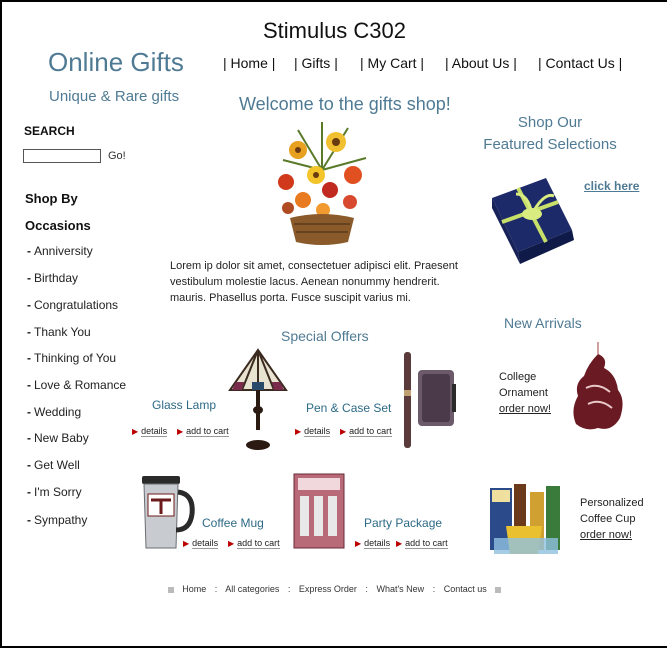 Image resolution: width=669 pixels, height=648 pixels. Describe the element at coordinates (316, 63) in the screenshot. I see `nav-gifts: | Gifts |` at that location.